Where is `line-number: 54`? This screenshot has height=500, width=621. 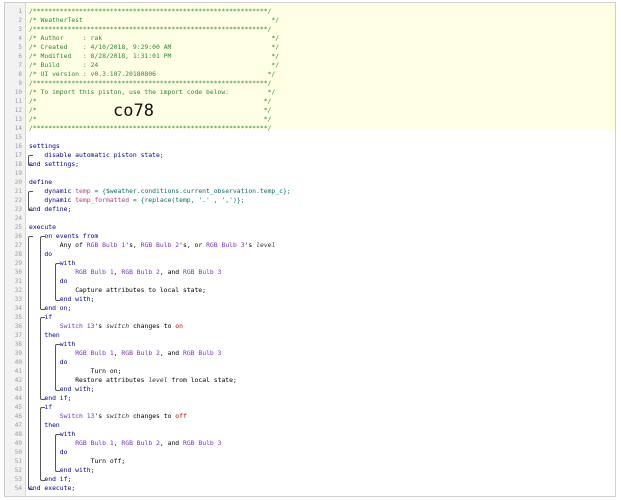
line-number: 54 is located at coordinates (18, 488).